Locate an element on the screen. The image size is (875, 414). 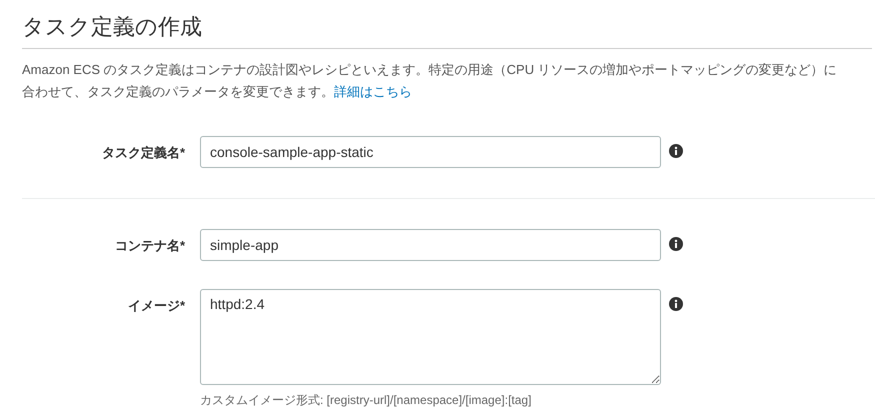
text-area: httpd:2.4 is located at coordinates (430, 337).